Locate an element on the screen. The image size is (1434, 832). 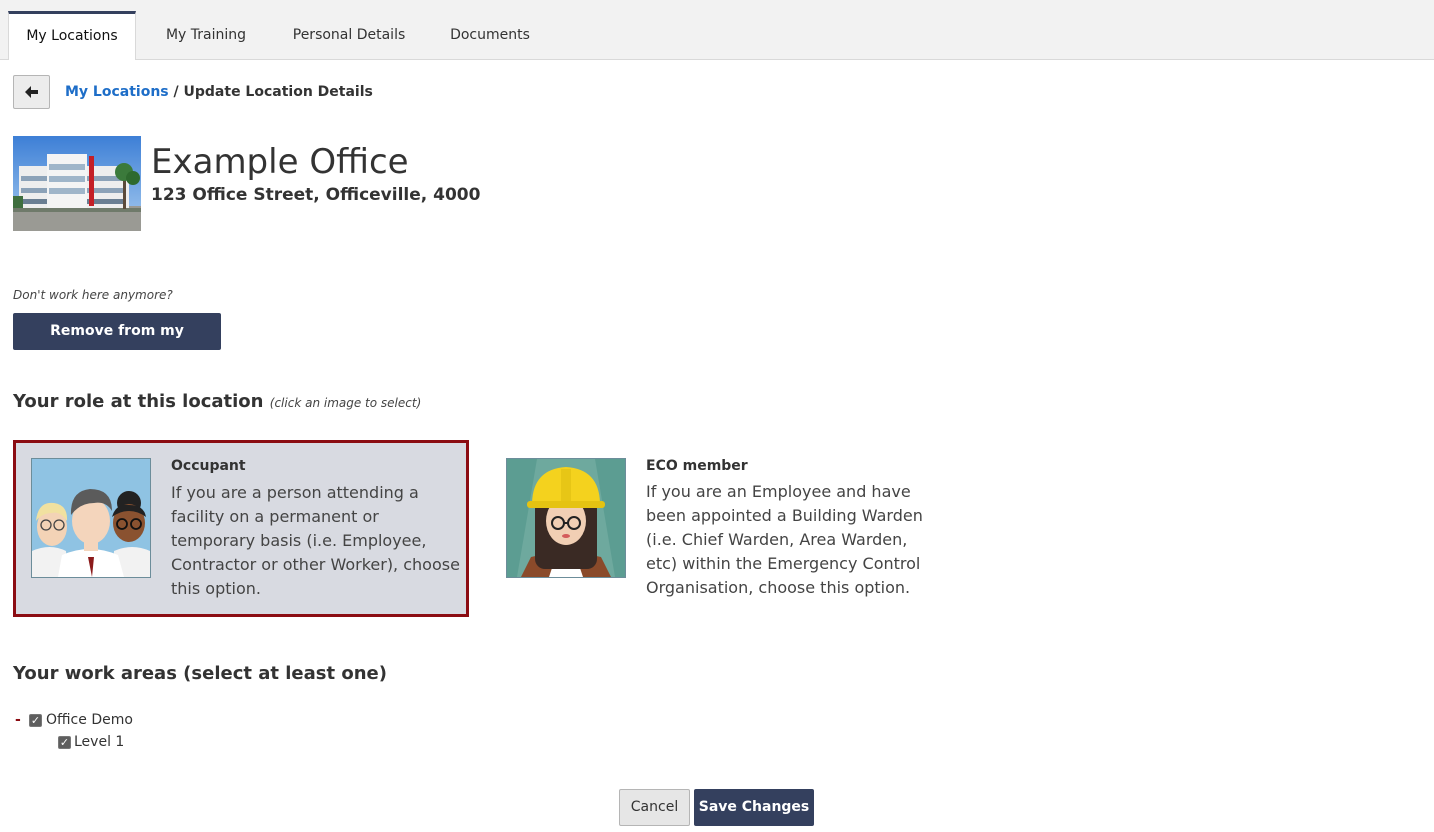
breadcrumb: My Locations / Update Location Details is located at coordinates (219, 92).